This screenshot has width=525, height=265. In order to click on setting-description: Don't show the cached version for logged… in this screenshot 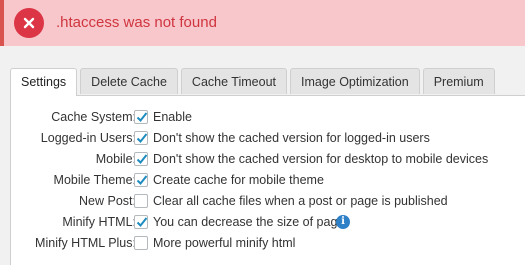, I will do `click(291, 138)`.